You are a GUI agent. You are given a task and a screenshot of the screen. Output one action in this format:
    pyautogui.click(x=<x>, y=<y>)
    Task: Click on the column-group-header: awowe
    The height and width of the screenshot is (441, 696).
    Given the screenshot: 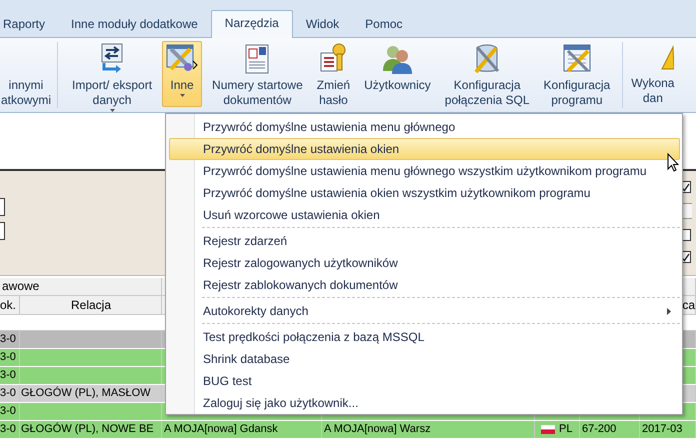 What is the action you would take?
    pyautogui.click(x=81, y=286)
    